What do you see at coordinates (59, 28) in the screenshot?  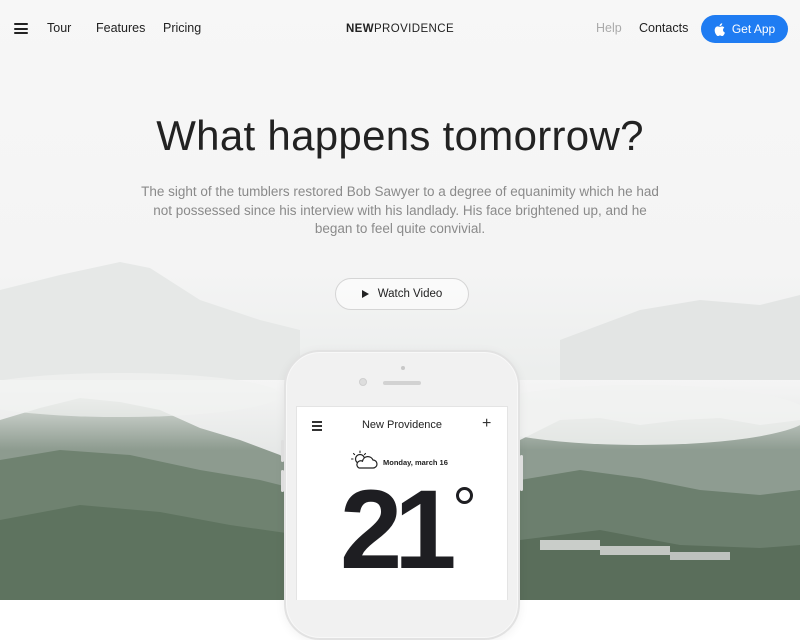 I see `nav-link-tour: Tour` at bounding box center [59, 28].